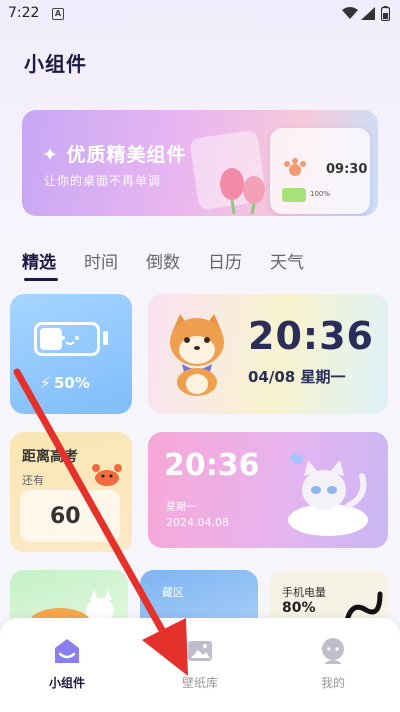  Describe the element at coordinates (33, 480) in the screenshot. I see `exam-subtitle: 还有` at that location.